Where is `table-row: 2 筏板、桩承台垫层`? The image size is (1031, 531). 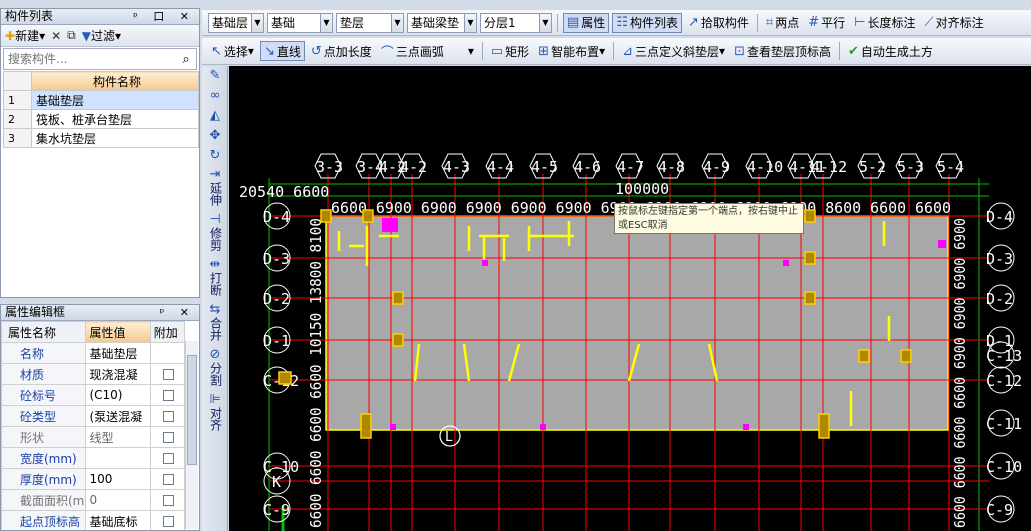 table-row: 2 筏板、桩承台垫层 is located at coordinates (101, 119).